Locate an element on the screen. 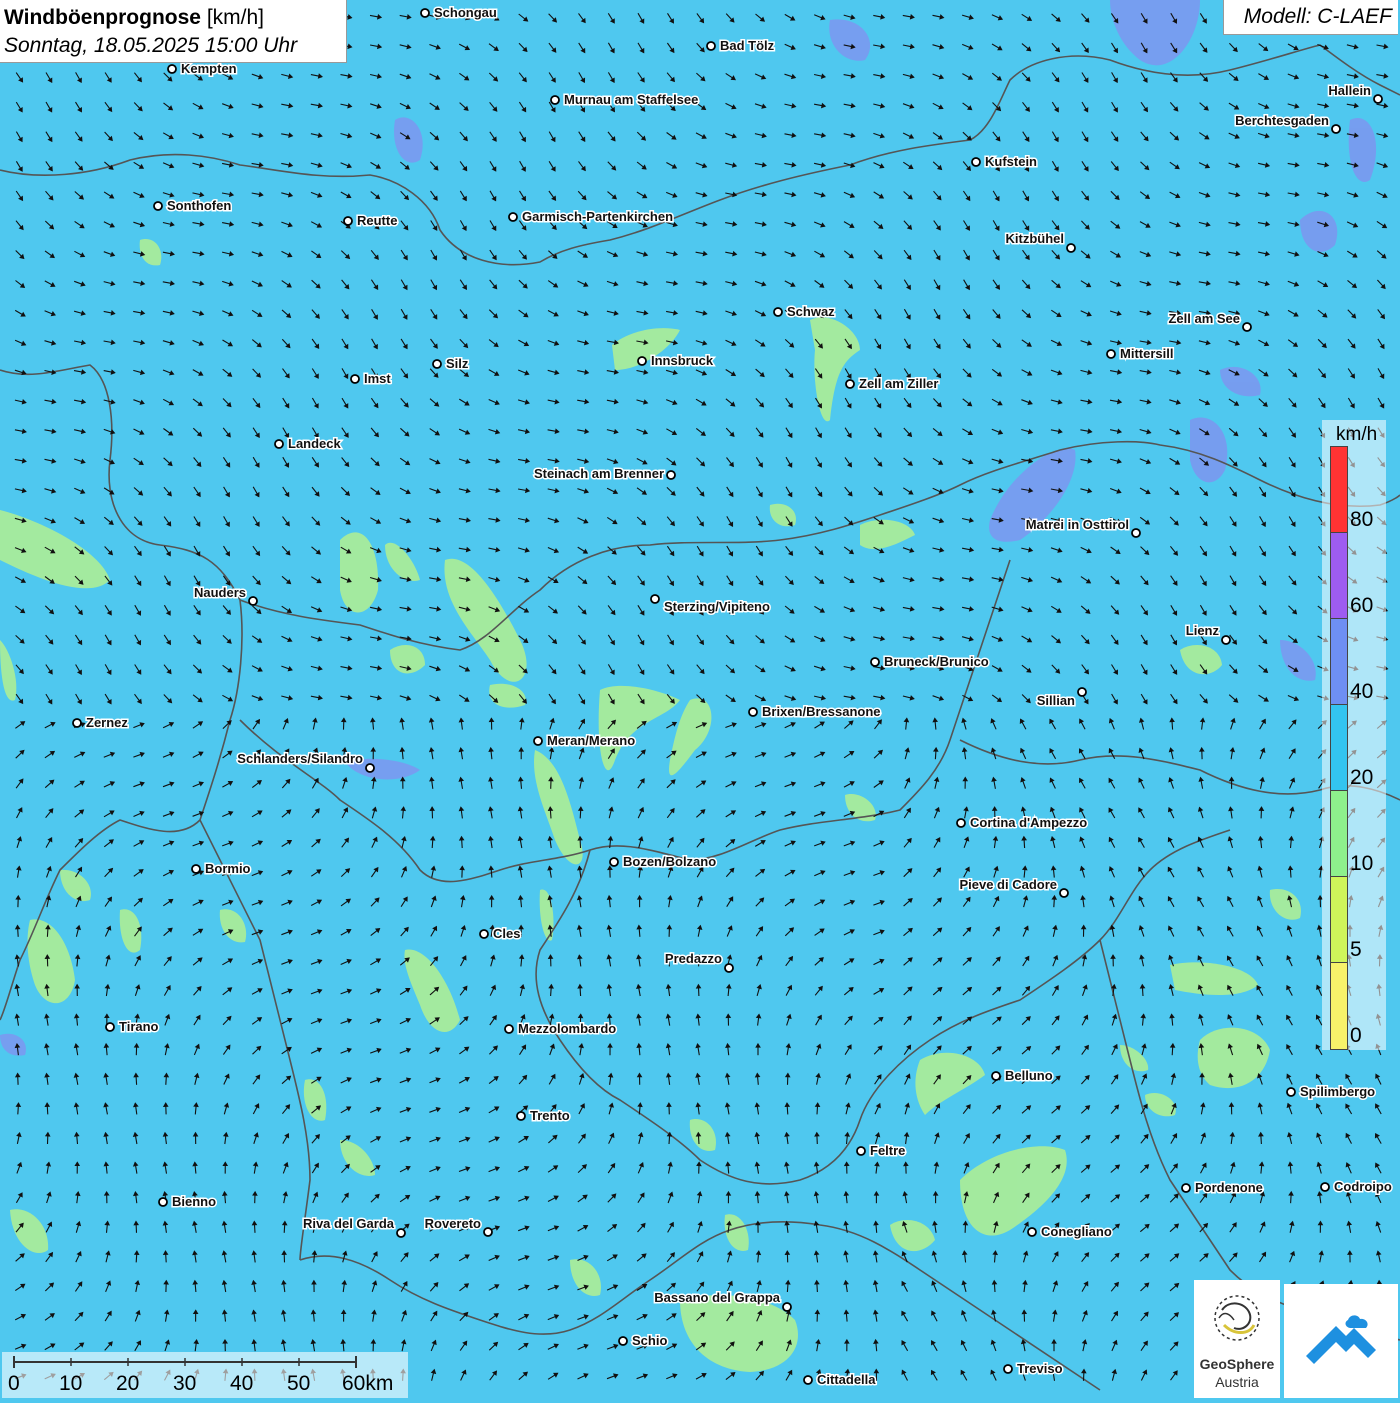 Image resolution: width=1400 pixels, height=1403 pixels. city-label: Sillian is located at coordinates (1056, 700).